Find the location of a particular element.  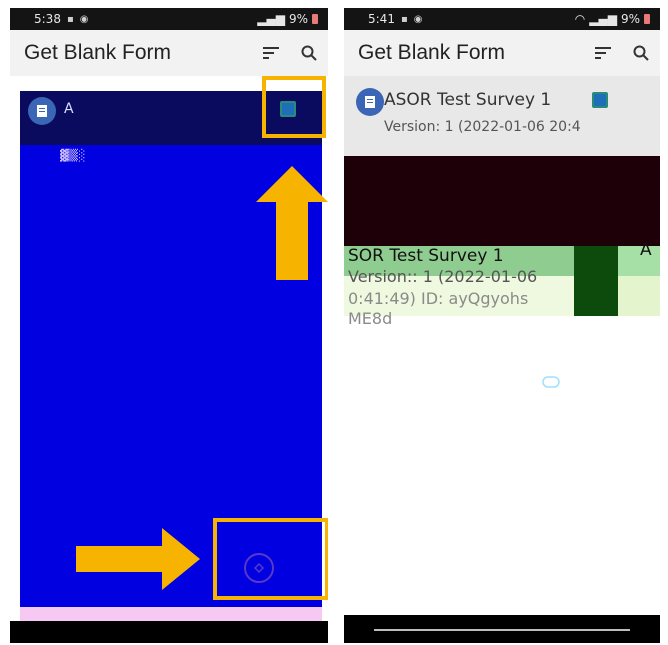

form-id: 0:41:49) ID: ayQgyohs is located at coordinates (438, 298).